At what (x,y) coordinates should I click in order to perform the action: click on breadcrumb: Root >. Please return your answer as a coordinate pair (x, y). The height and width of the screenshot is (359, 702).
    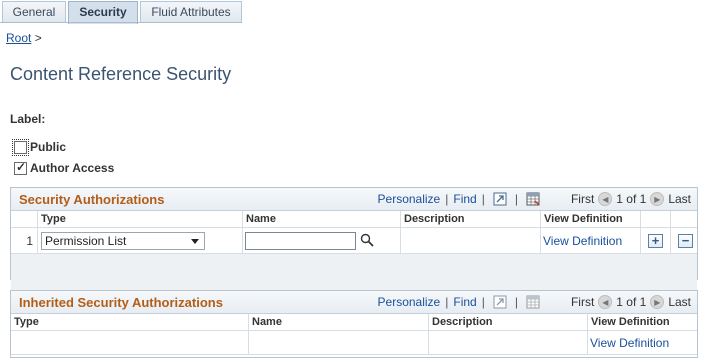
    Looking at the image, I should click on (24, 38).